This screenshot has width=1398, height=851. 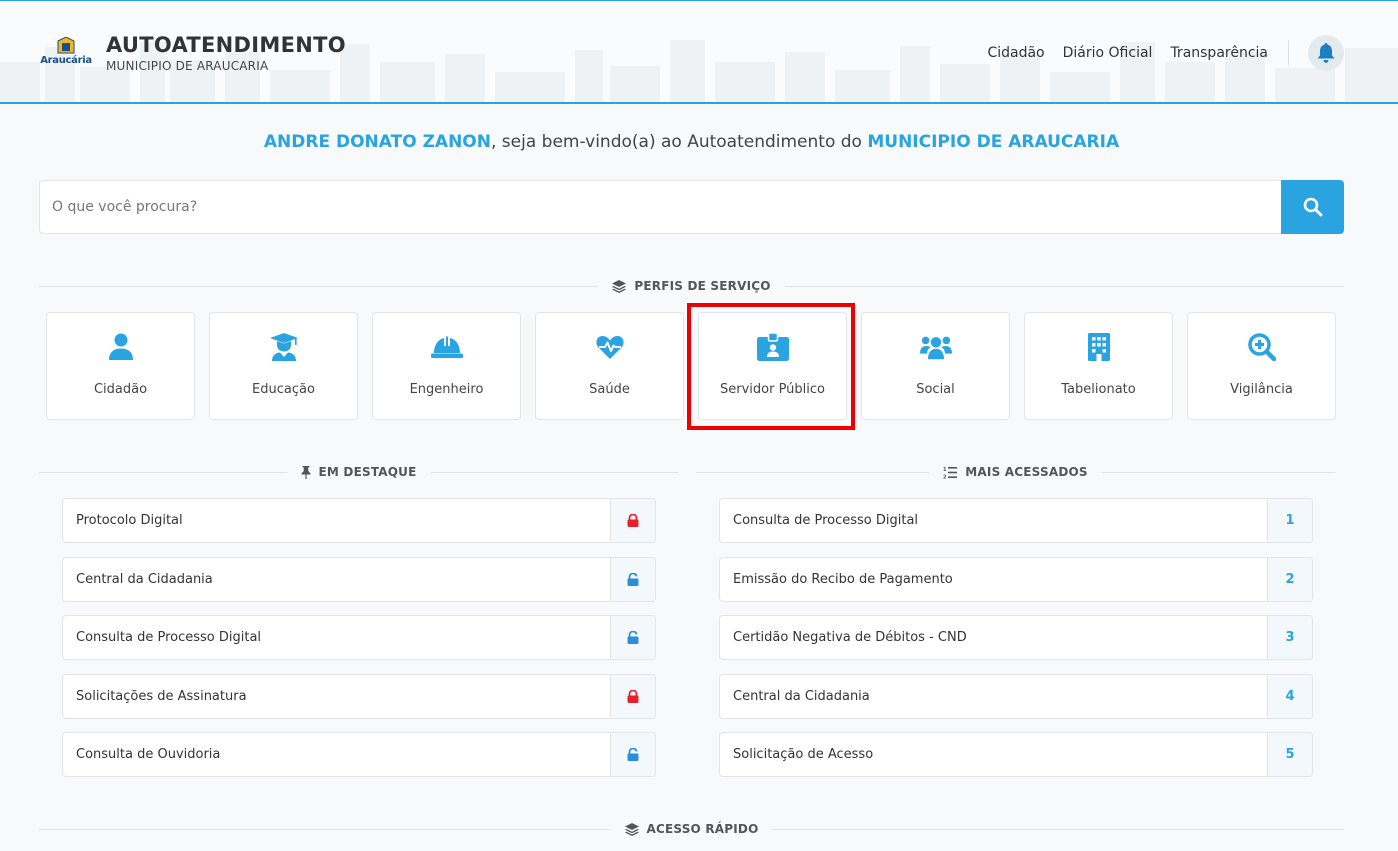 I want to click on nav-divider, so click(x=1288, y=53).